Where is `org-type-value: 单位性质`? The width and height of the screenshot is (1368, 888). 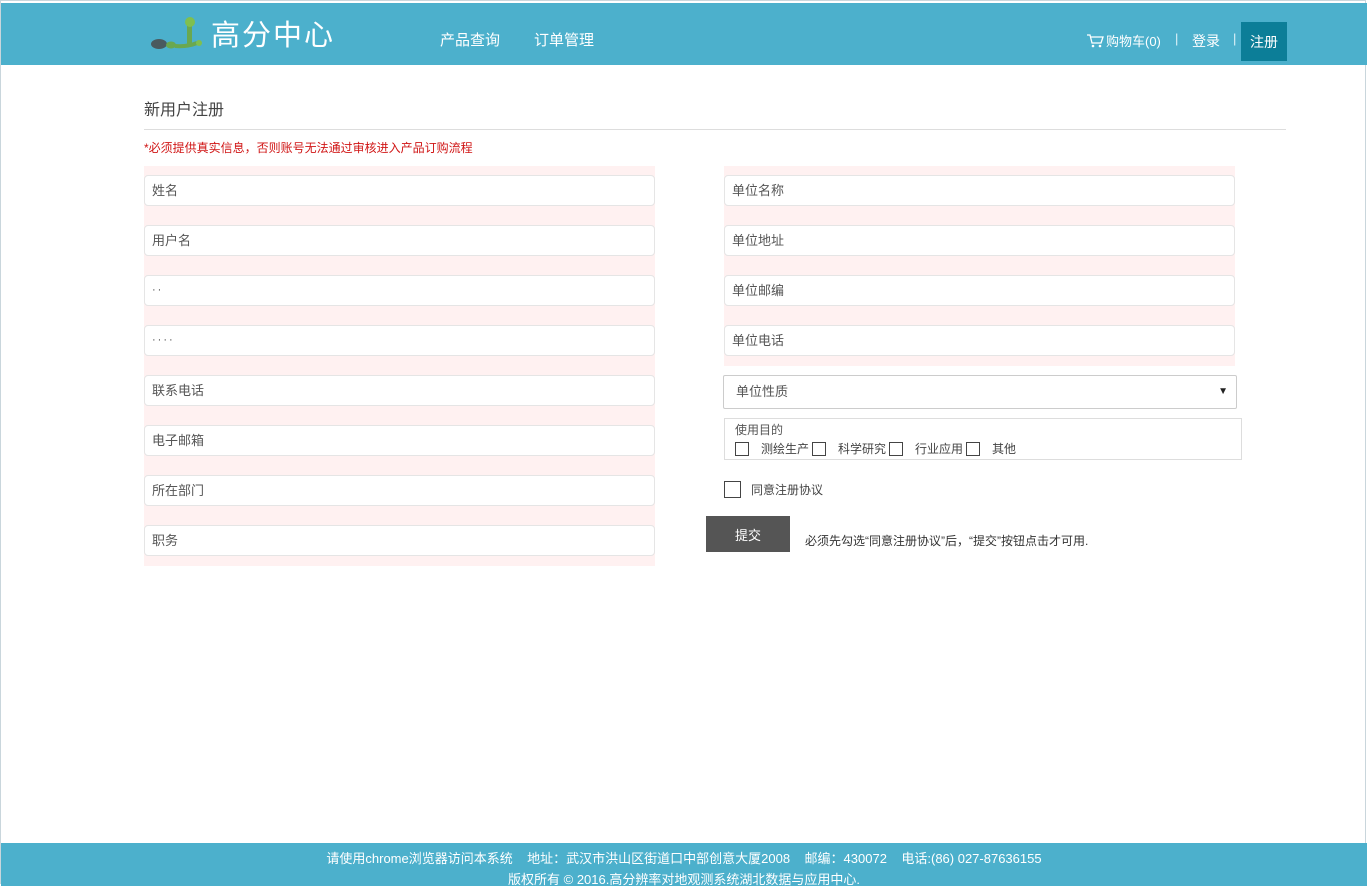 org-type-value: 单位性质 is located at coordinates (762, 391).